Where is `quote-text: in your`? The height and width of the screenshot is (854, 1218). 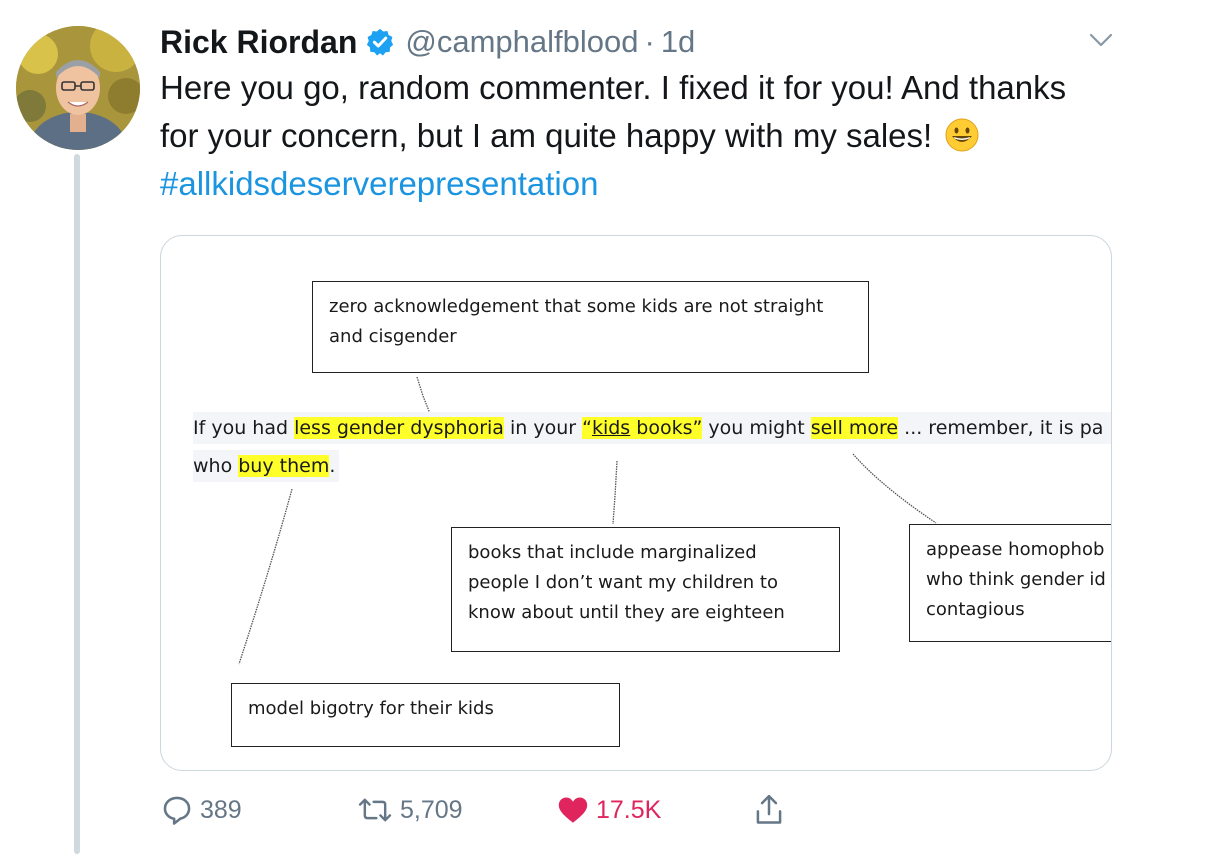
quote-text: in your is located at coordinates (543, 428).